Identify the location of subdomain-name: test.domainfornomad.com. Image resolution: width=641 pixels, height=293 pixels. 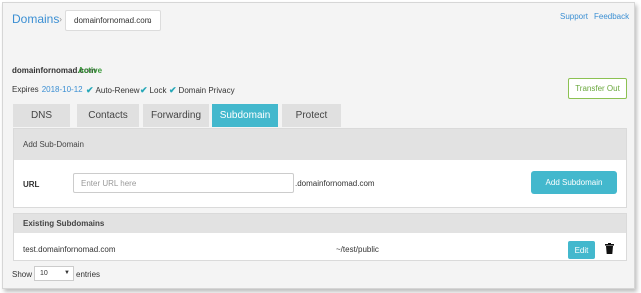
(69, 249).